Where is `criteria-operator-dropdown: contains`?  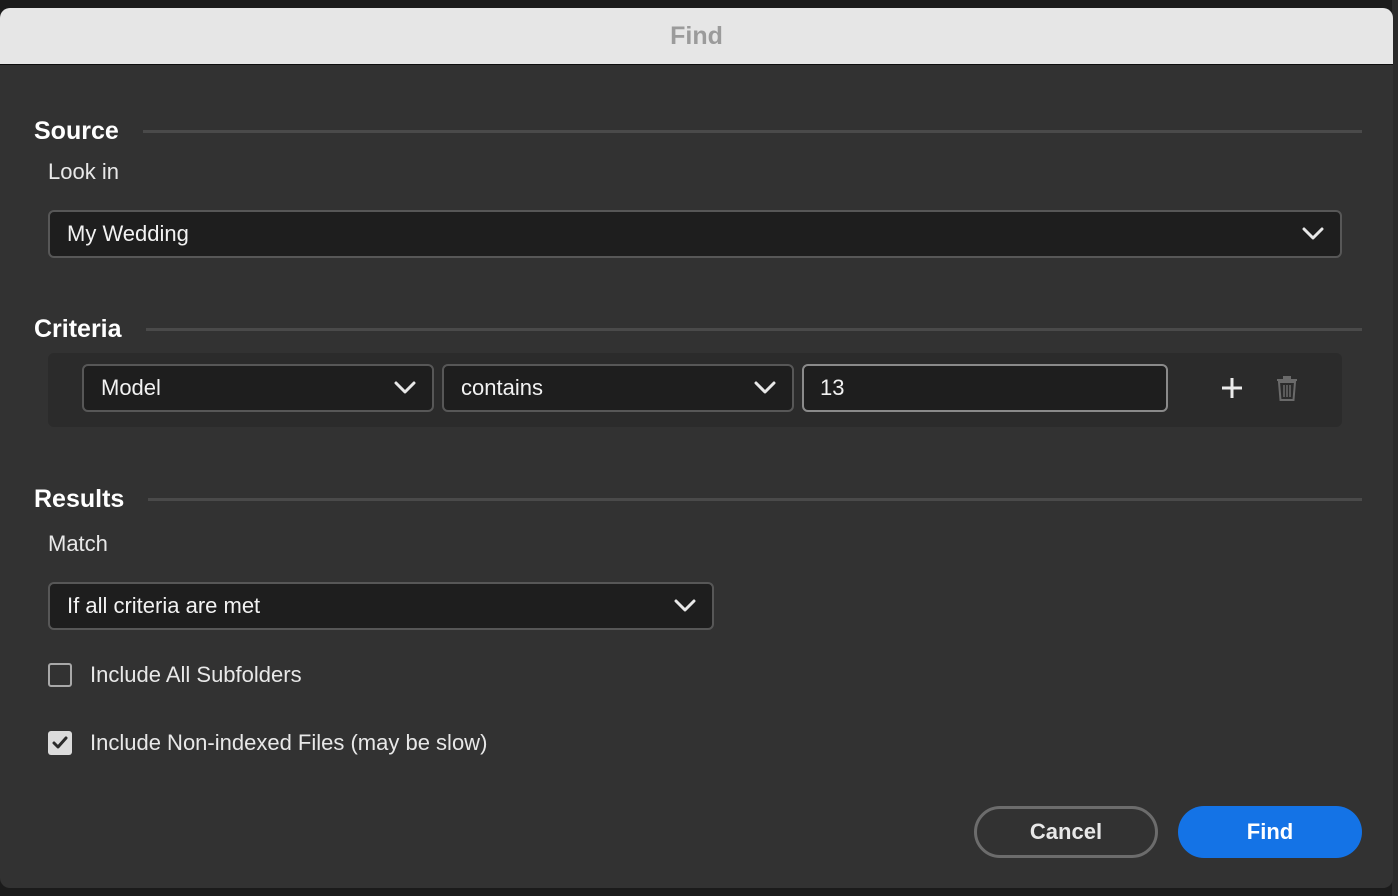
criteria-operator-dropdown: contains is located at coordinates (618, 388).